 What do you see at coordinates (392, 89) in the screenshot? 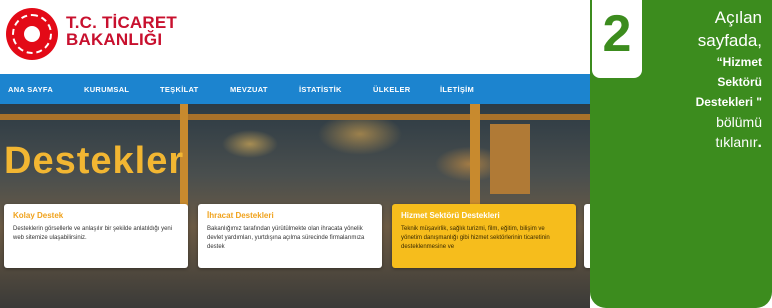
I see `nav-item-ulkeler: ÜLKELER` at bounding box center [392, 89].